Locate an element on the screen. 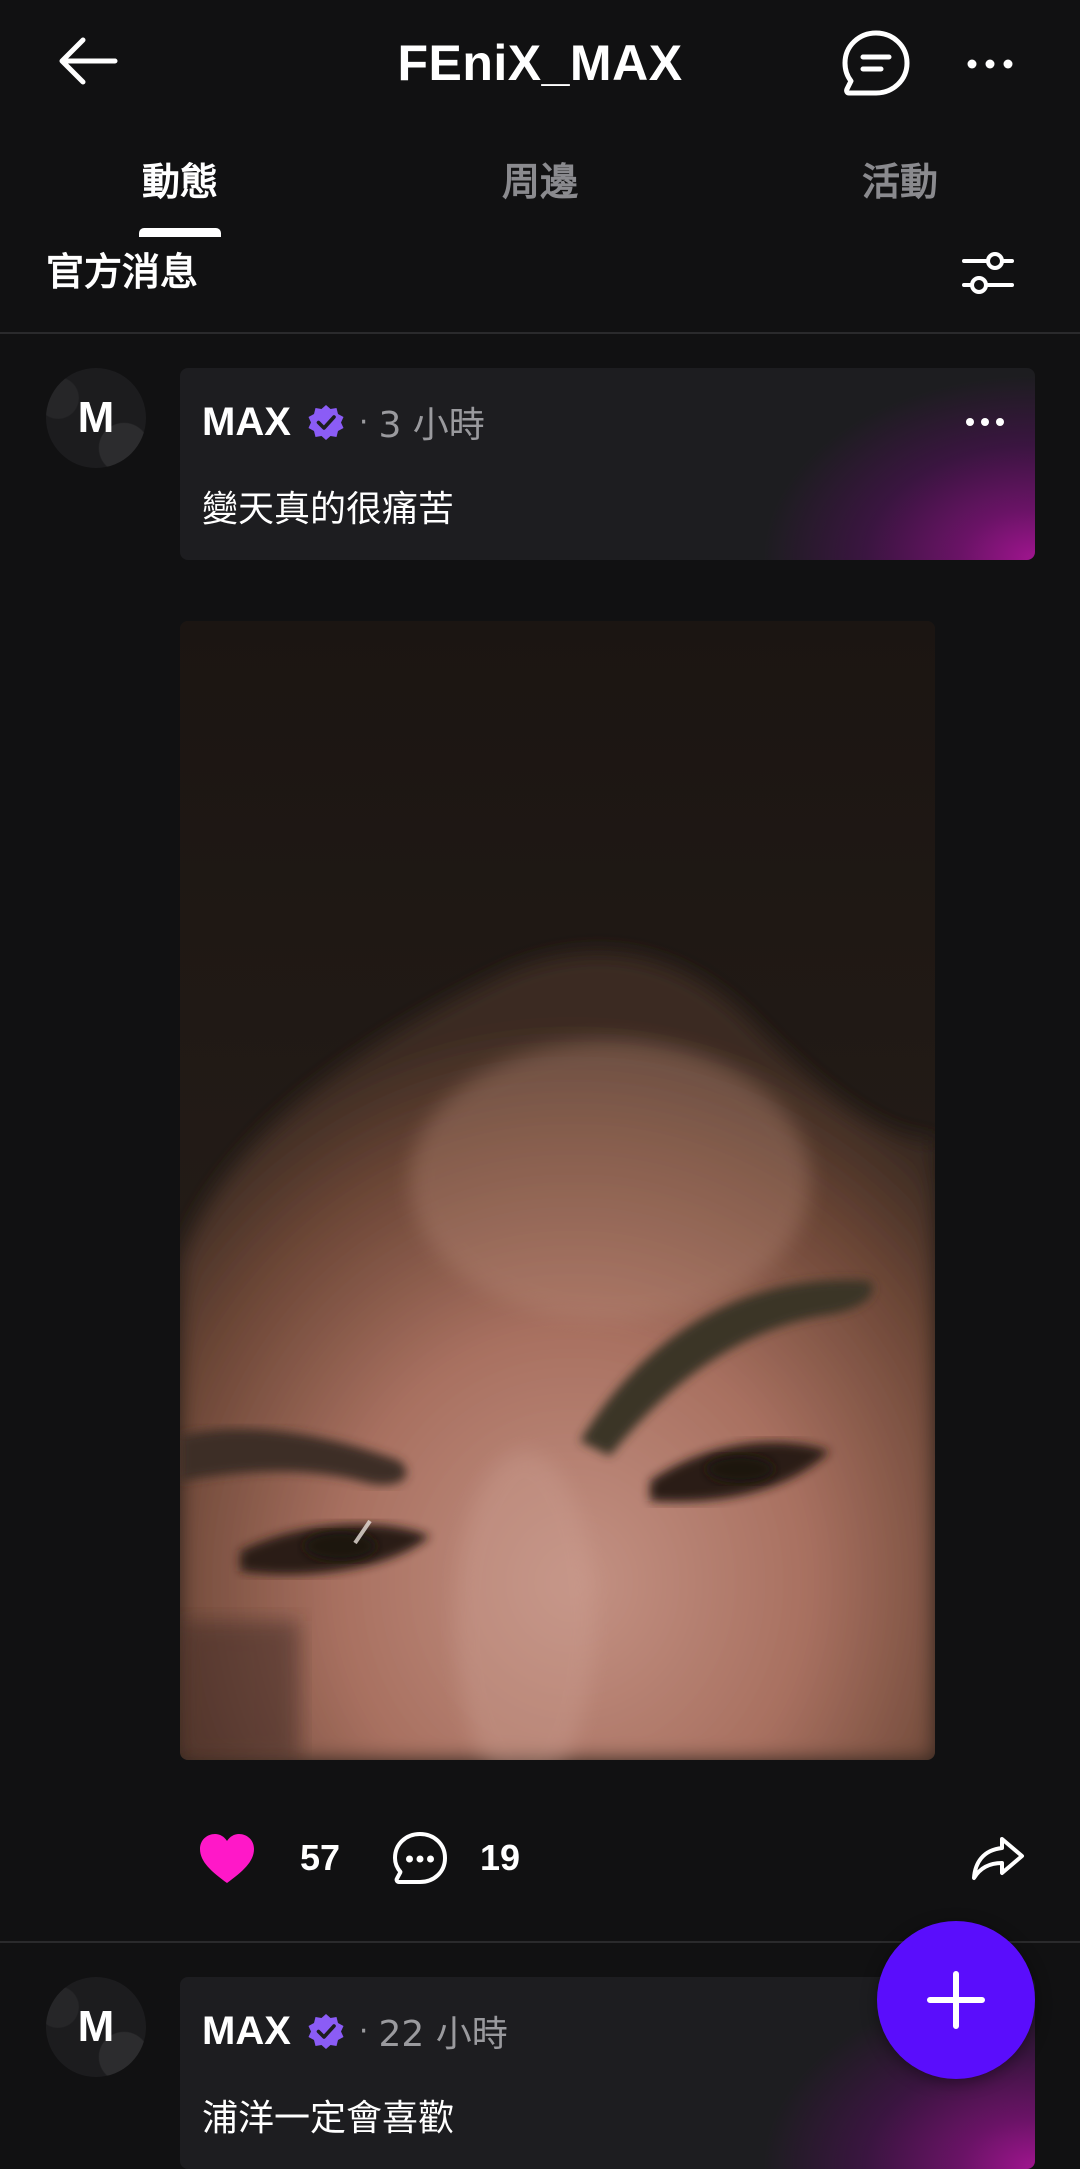  more-options-button is located at coordinates (990, 64).